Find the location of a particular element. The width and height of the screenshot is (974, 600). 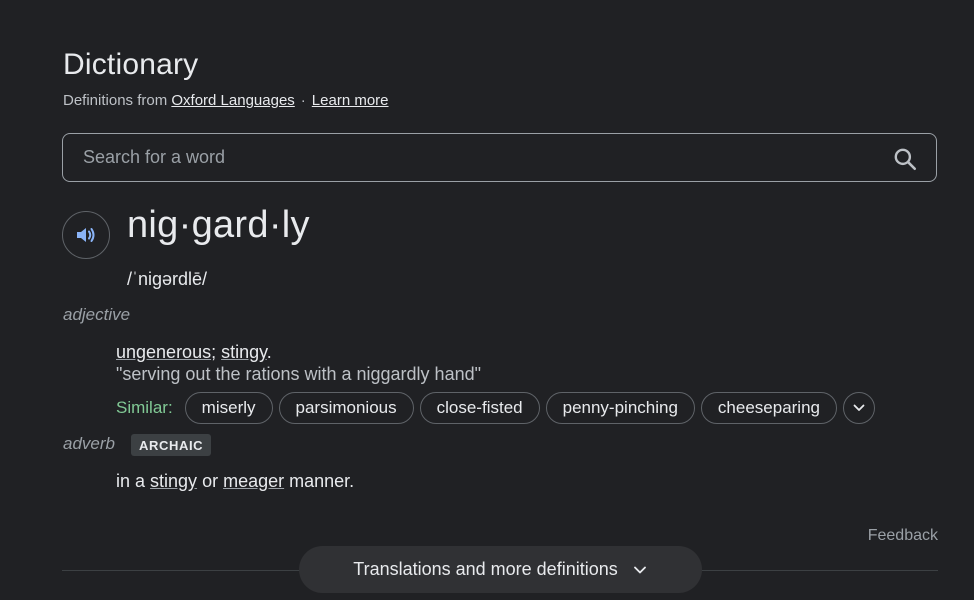

similar-chip-penny-pinching: penny-pinching is located at coordinates (620, 408).